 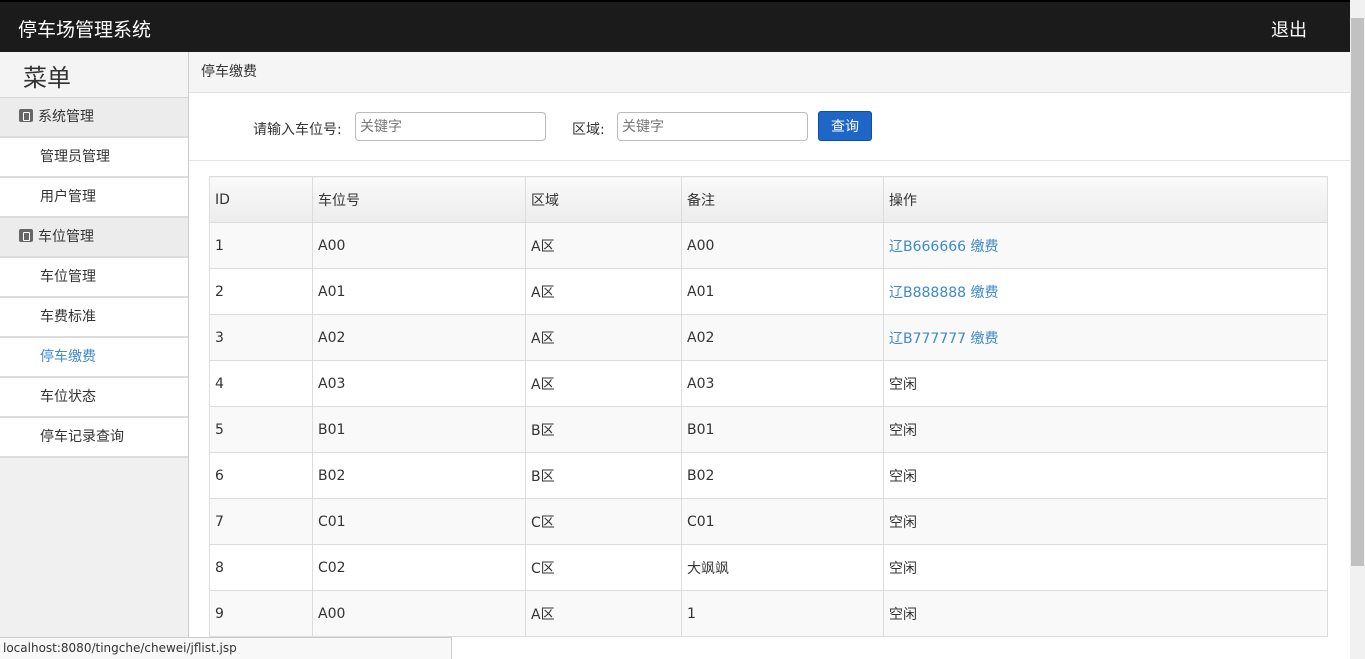 What do you see at coordinates (944, 247) in the screenshot?
I see `pay-link: 辽B666666 缴费` at bounding box center [944, 247].